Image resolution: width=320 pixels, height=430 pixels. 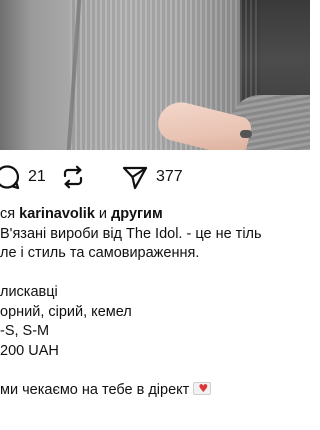 I want to click on liked-by-others: другим, so click(x=137, y=214).